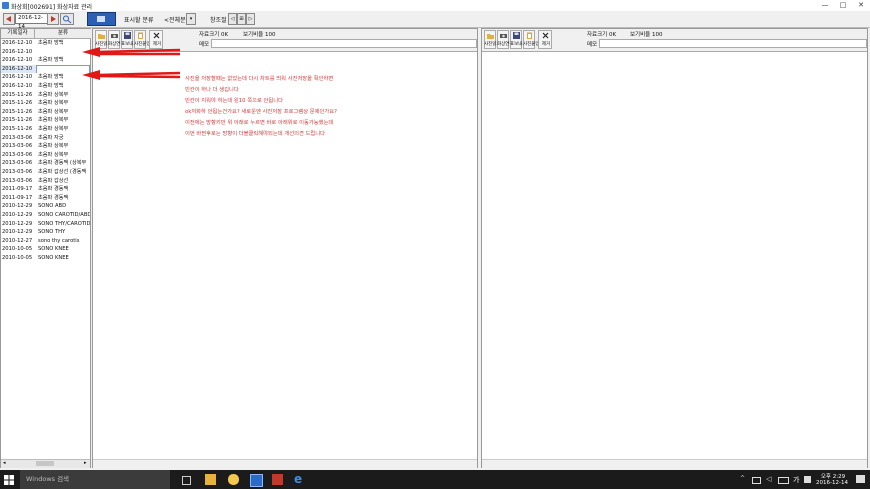 The image size is (870, 489). What do you see at coordinates (843, 5) in the screenshot?
I see `maximize-button: □` at bounding box center [843, 5].